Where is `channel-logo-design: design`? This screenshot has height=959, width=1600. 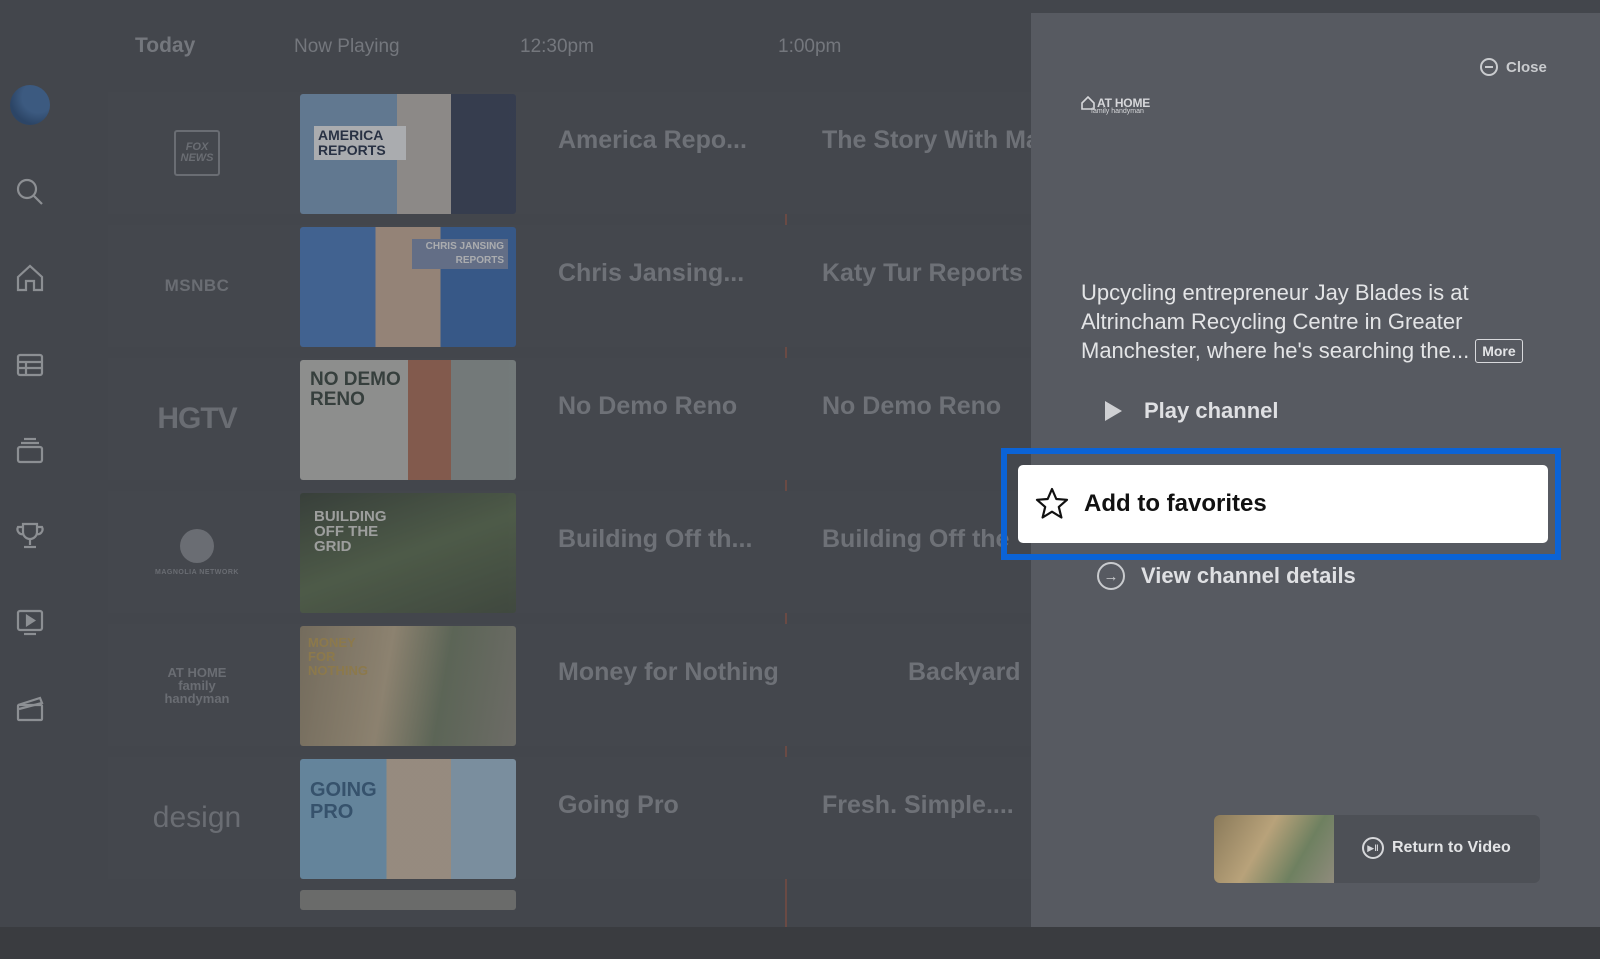 channel-logo-design: design is located at coordinates (197, 817).